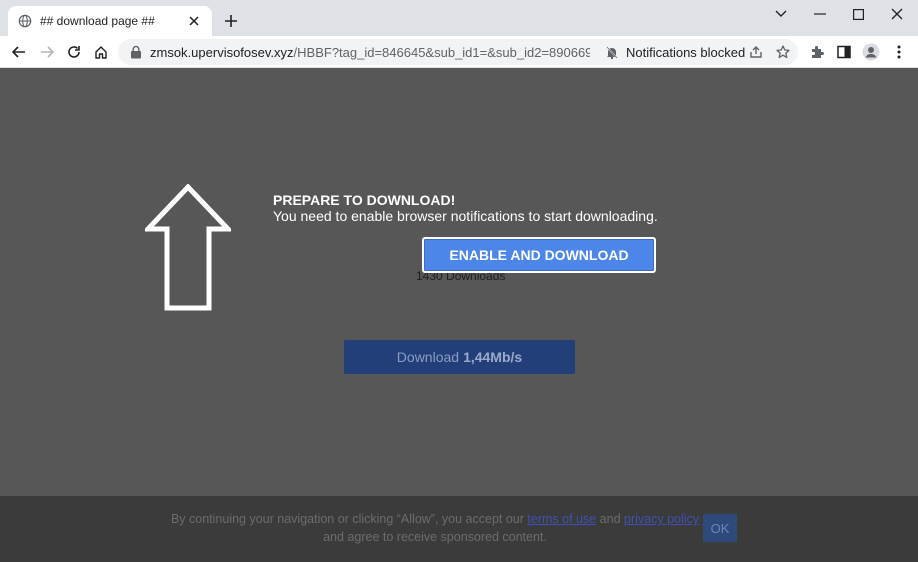  Describe the element at coordinates (364, 200) in the screenshot. I see `prepare-heading: PREPARE TO DOWNLOAD!` at that location.